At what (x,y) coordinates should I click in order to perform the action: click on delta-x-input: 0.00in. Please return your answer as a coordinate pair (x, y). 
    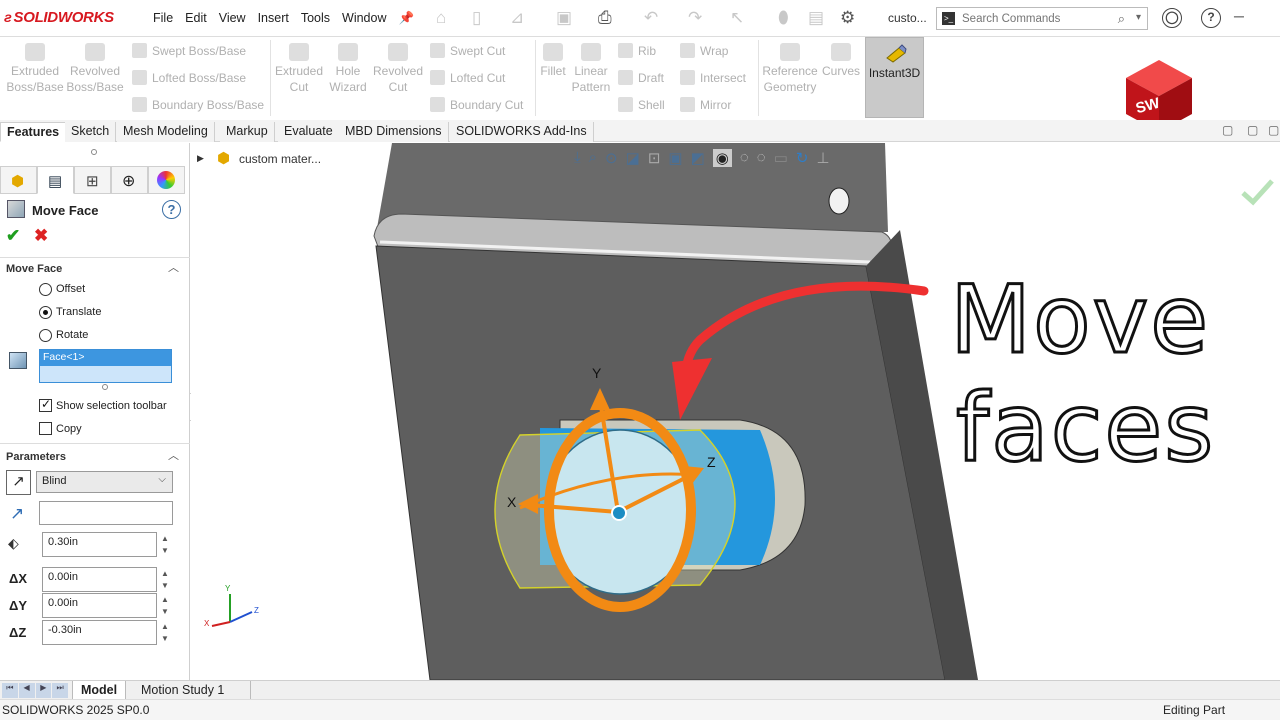
    Looking at the image, I should click on (99, 579).